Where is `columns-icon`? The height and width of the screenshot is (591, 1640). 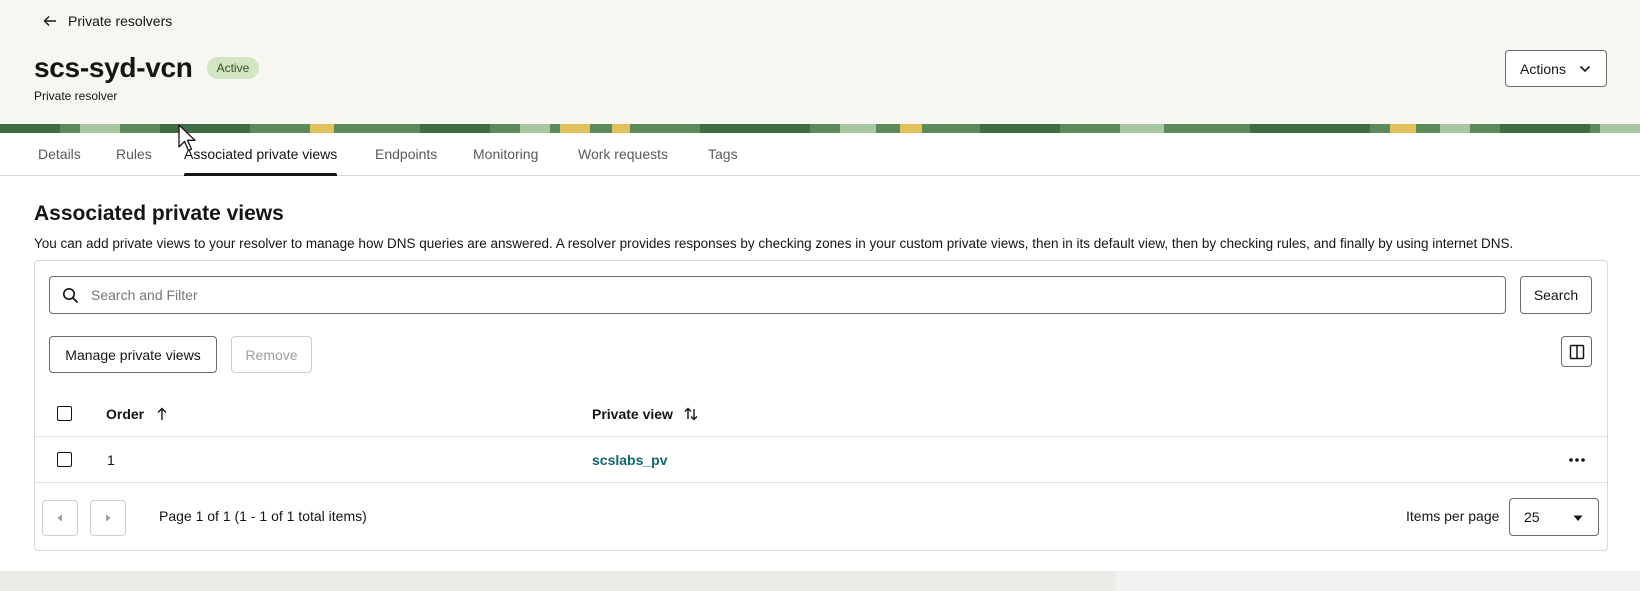 columns-icon is located at coordinates (1576, 351).